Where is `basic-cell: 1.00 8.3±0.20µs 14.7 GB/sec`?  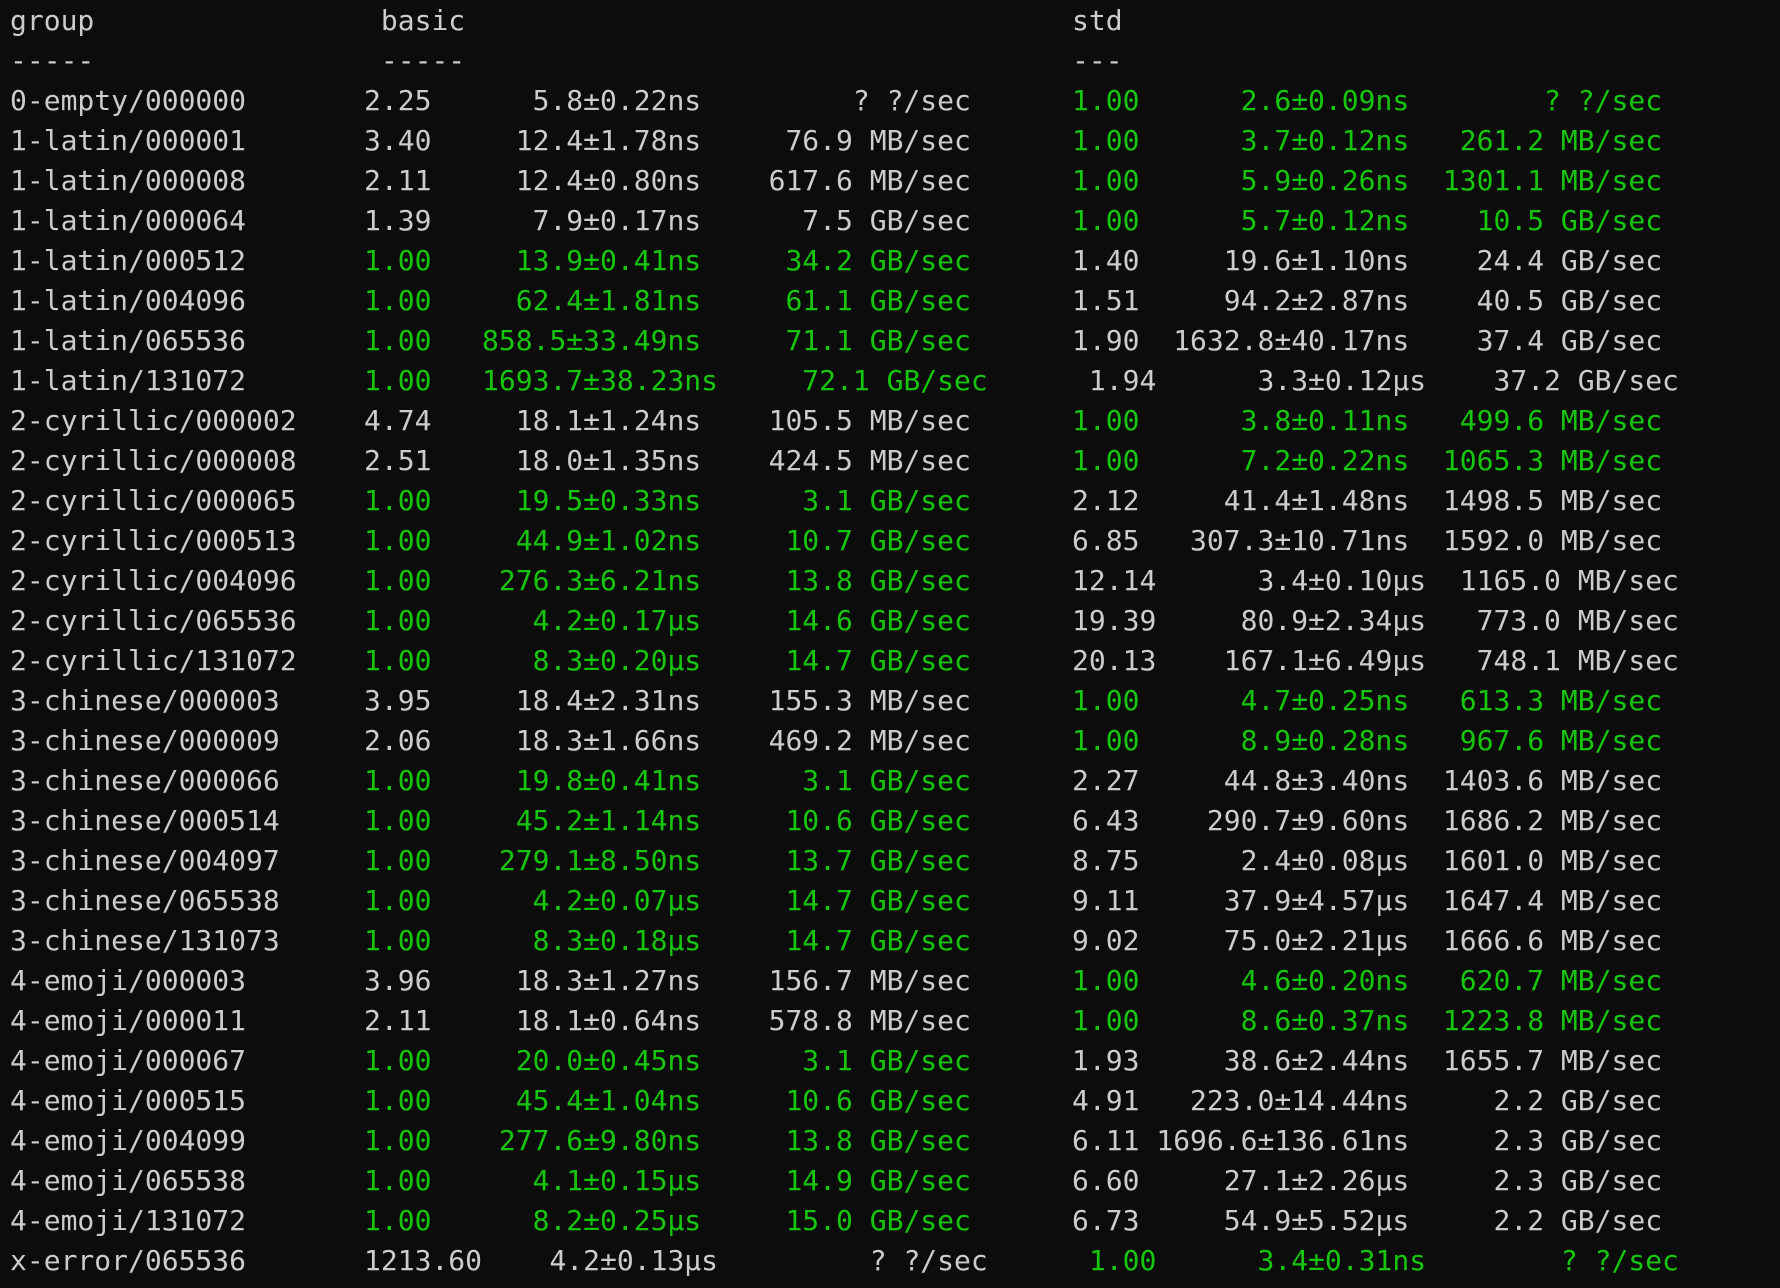
basic-cell: 1.00 8.3±0.20µs 14.7 GB/sec is located at coordinates (667, 660).